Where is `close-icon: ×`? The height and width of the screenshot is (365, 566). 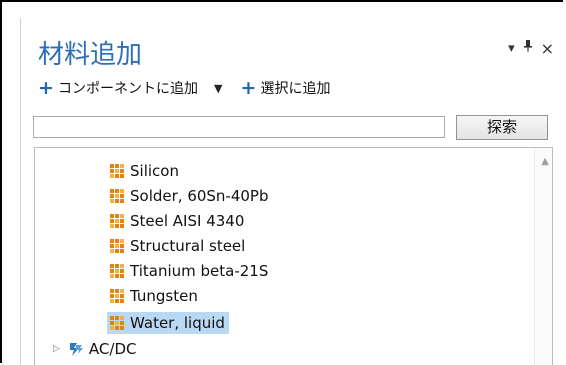 close-icon: × is located at coordinates (547, 48).